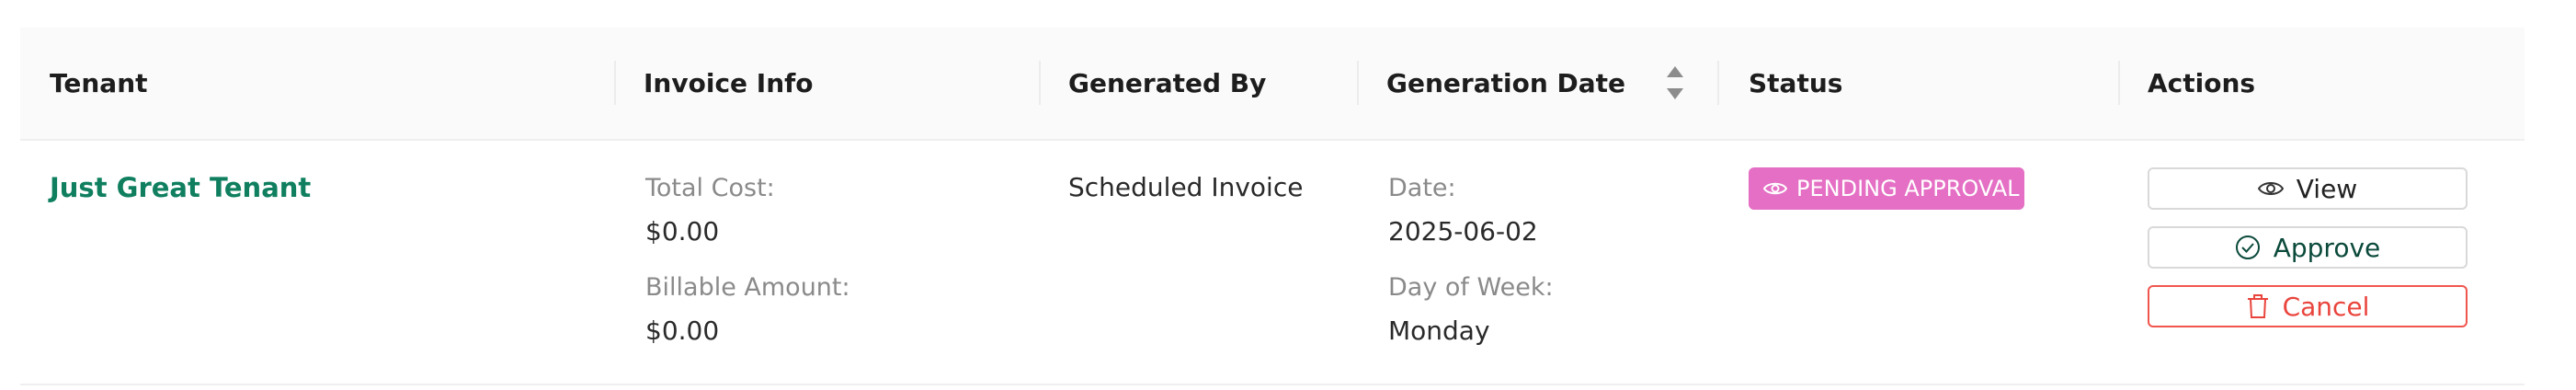 The height and width of the screenshot is (390, 2576). I want to click on total-cost-label: Total Cost:, so click(710, 188).